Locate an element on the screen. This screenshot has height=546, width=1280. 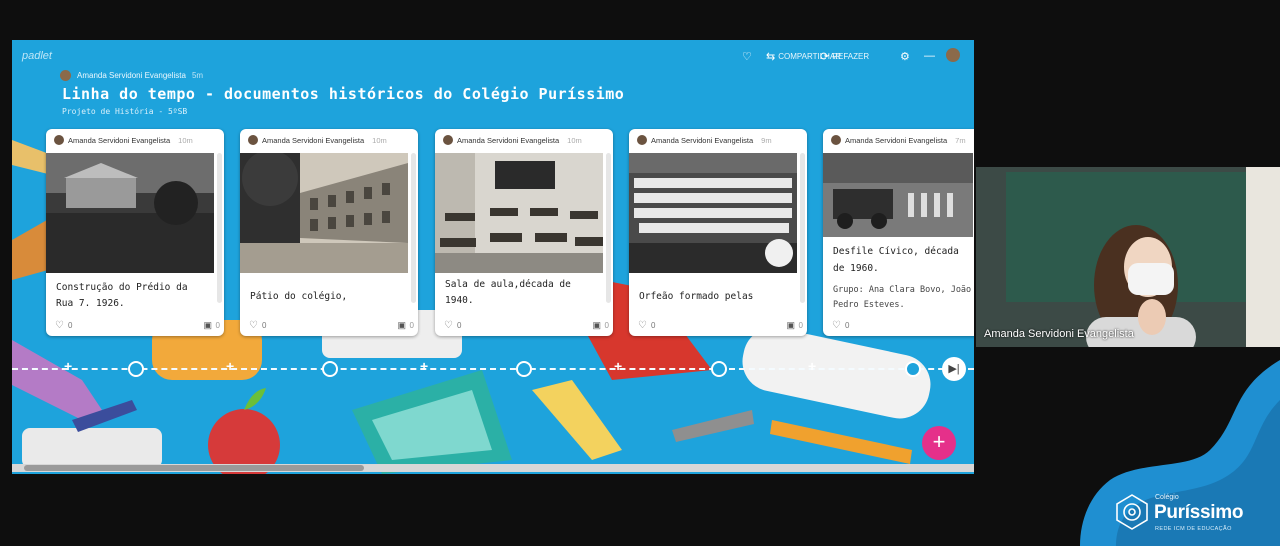
post-header: Amanda Servidoni Evangelista 7m is located at coordinates (898, 140).